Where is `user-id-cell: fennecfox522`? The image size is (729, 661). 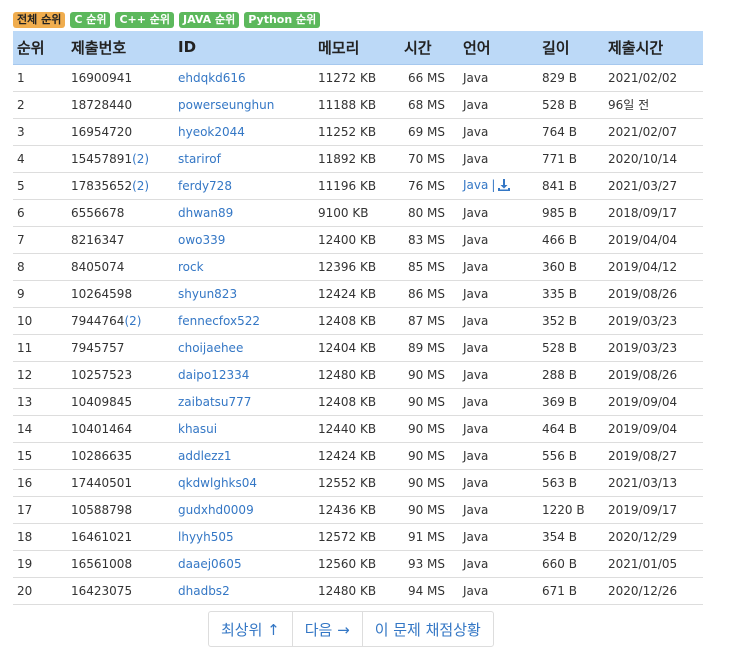 user-id-cell: fennecfox522 is located at coordinates (244, 321).